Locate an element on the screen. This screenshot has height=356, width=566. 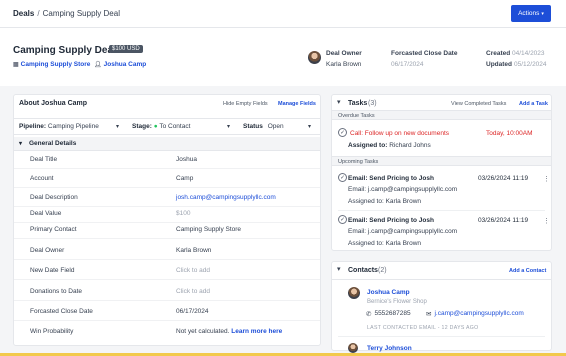
overdue-tasks-label: Overdue Tasks is located at coordinates (356, 115).